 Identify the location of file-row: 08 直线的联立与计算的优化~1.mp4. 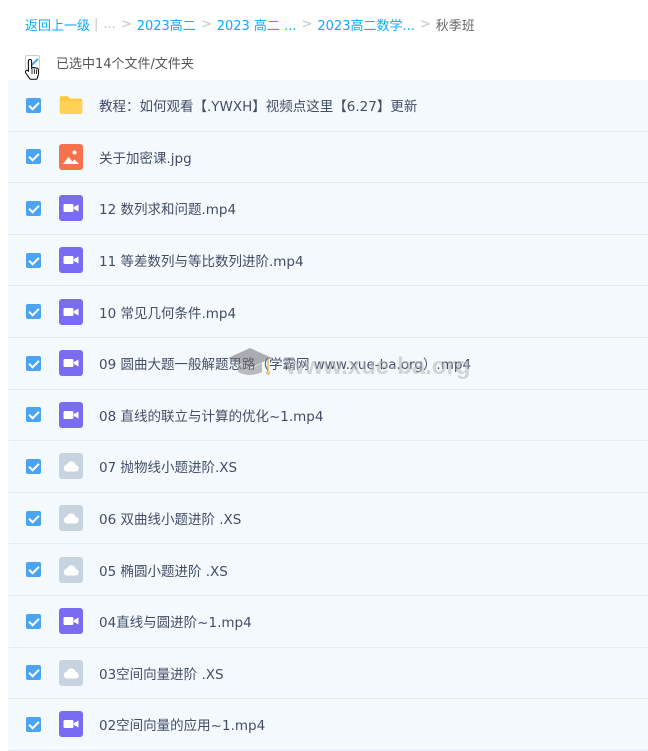
(328, 416).